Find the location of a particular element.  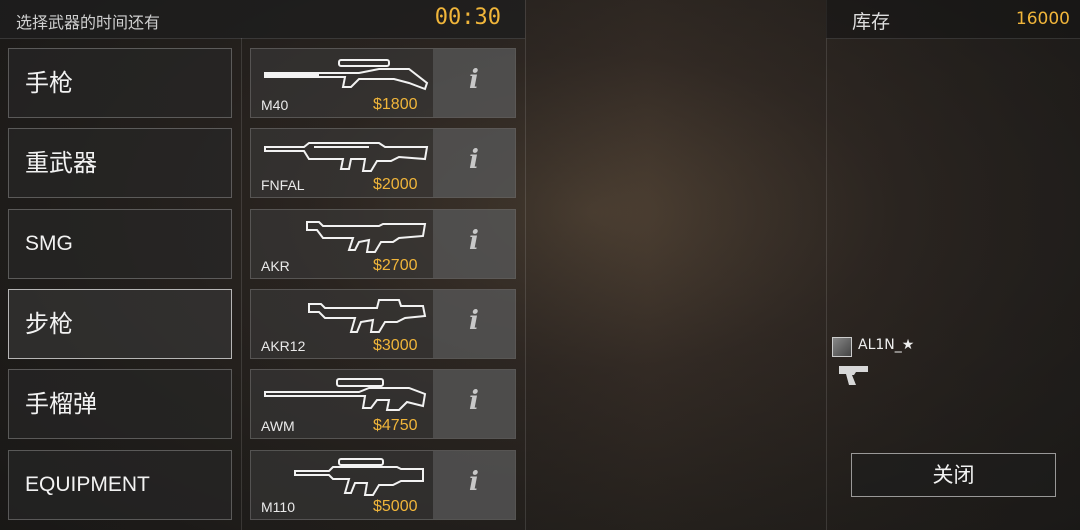

inventory-label: 库存 is located at coordinates (871, 22).